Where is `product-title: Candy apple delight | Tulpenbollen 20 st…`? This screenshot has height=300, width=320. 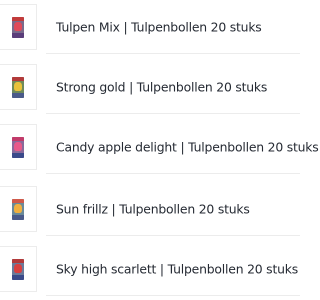 product-title: Candy apple delight | Tulpenbollen 20 st… is located at coordinates (187, 147).